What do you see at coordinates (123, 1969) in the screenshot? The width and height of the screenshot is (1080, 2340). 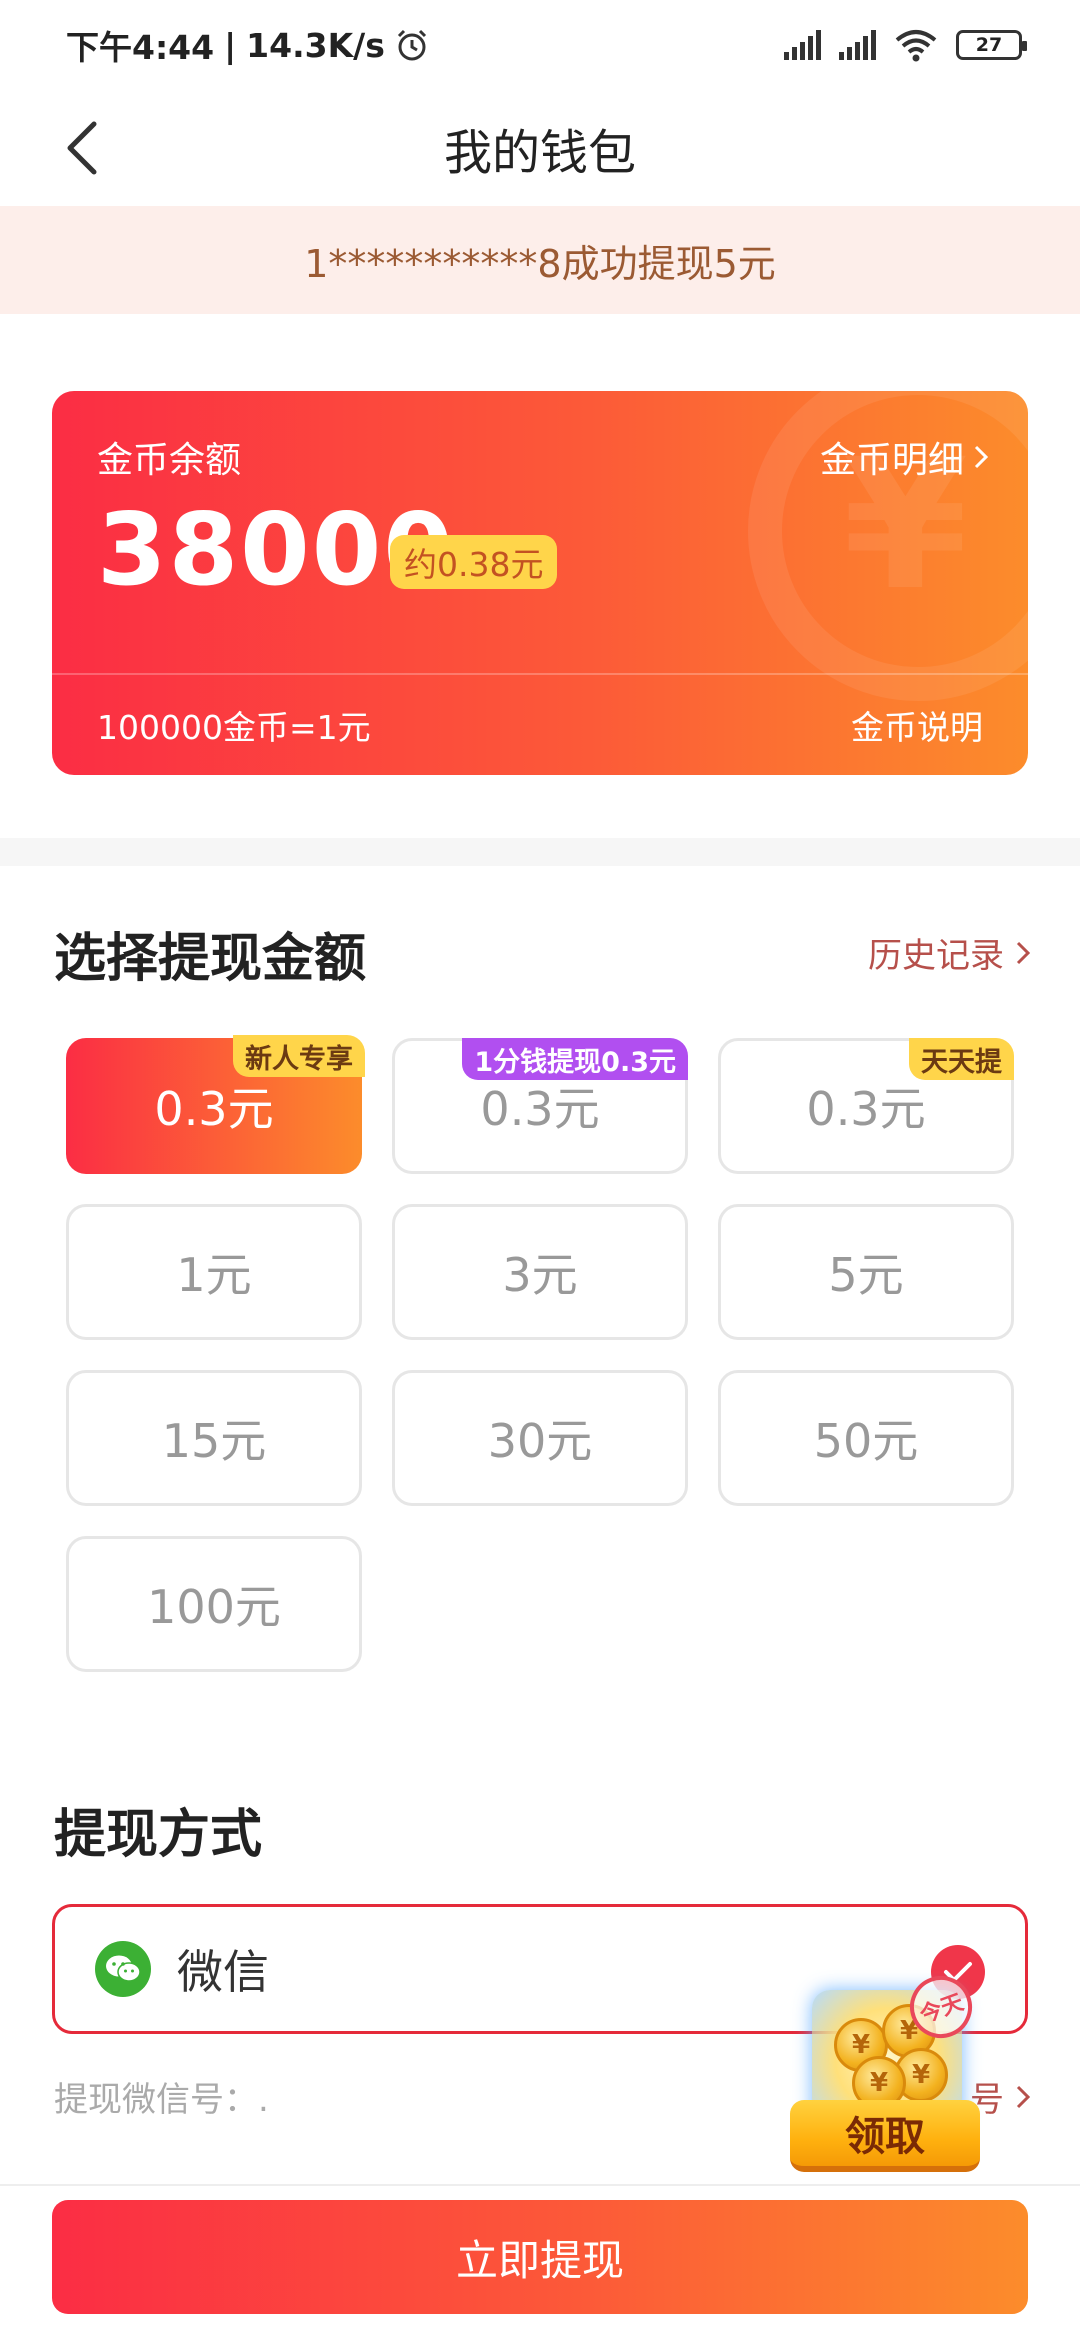 I see `wechat-icon` at bounding box center [123, 1969].